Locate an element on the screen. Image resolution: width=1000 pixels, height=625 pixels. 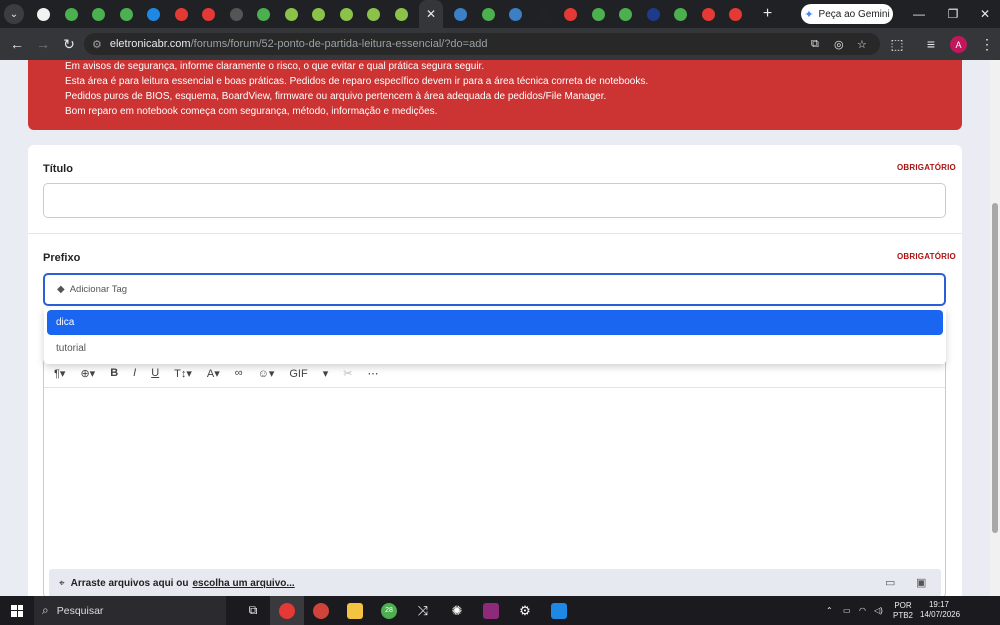
prefix-option-dica: dica is located at coordinates (495, 322).